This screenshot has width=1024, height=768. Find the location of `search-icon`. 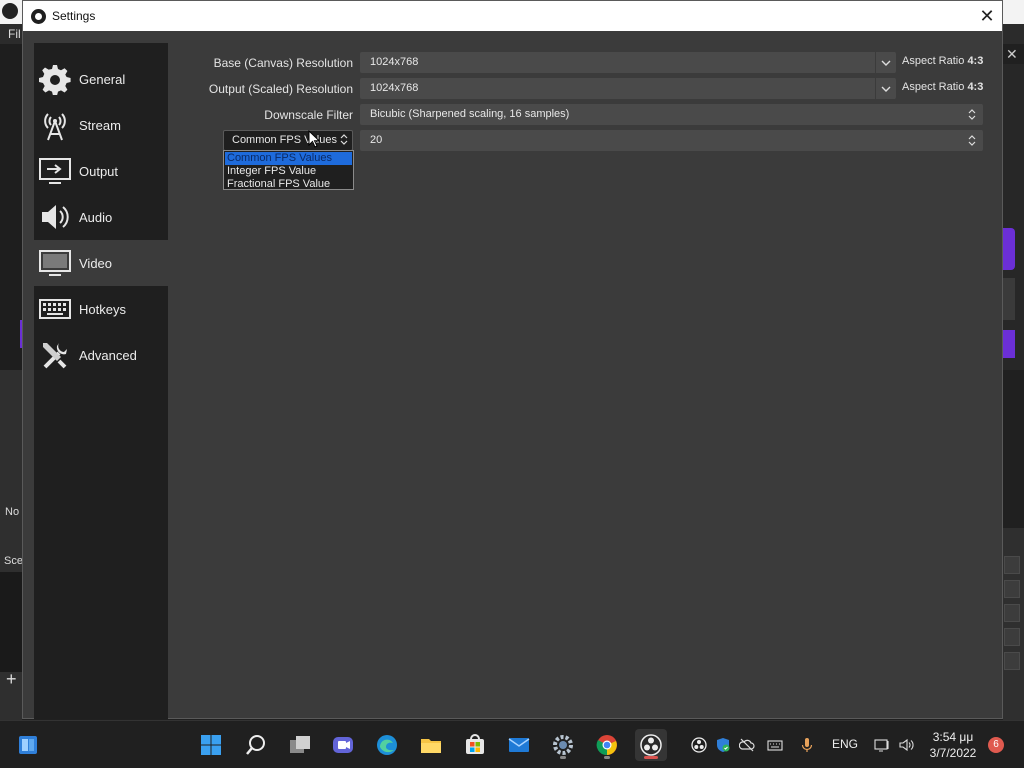

search-icon is located at coordinates (255, 745).